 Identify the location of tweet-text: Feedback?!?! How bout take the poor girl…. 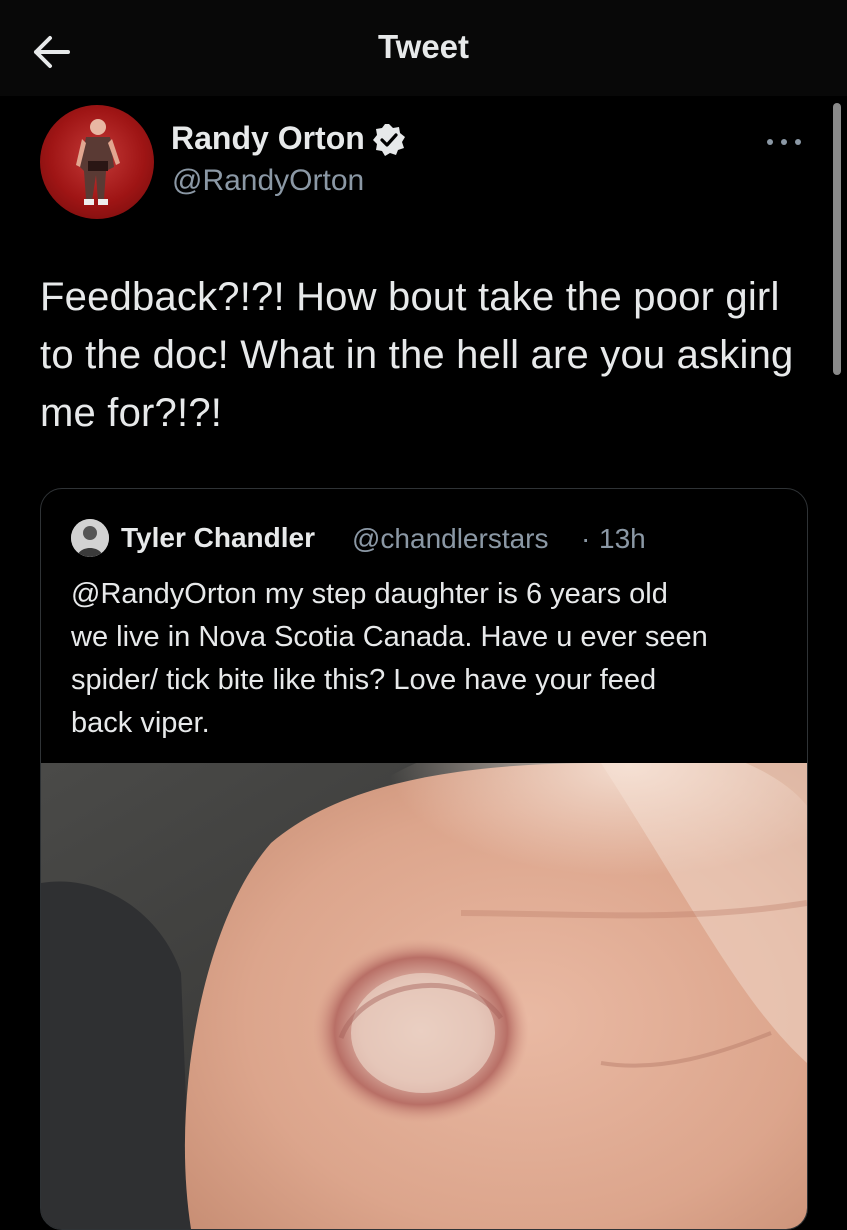
(417, 355).